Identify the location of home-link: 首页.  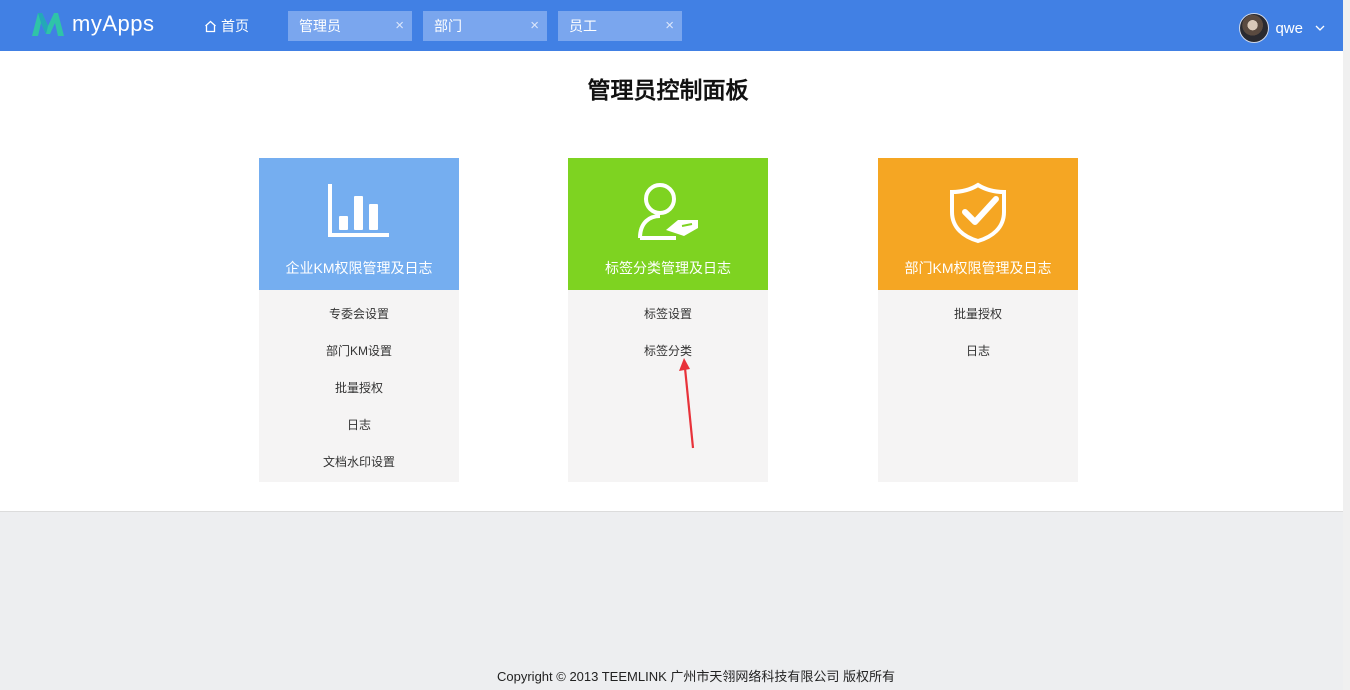
(226, 26).